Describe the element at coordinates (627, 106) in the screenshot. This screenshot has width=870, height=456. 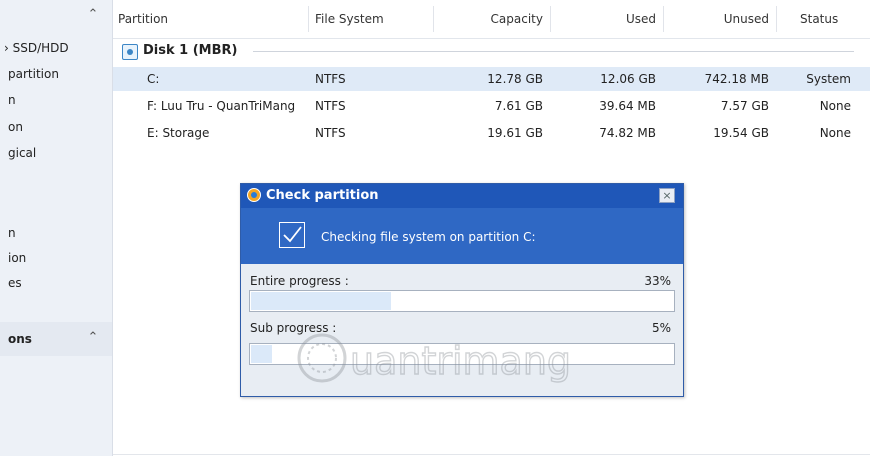
I see `cell-used: 39.64 MB` at that location.